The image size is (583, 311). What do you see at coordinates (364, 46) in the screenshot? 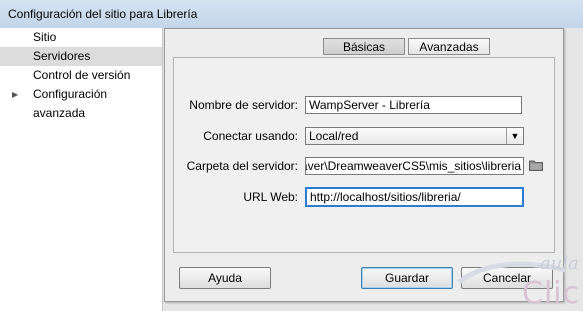
I see `tab-basicas: Básicas` at bounding box center [364, 46].